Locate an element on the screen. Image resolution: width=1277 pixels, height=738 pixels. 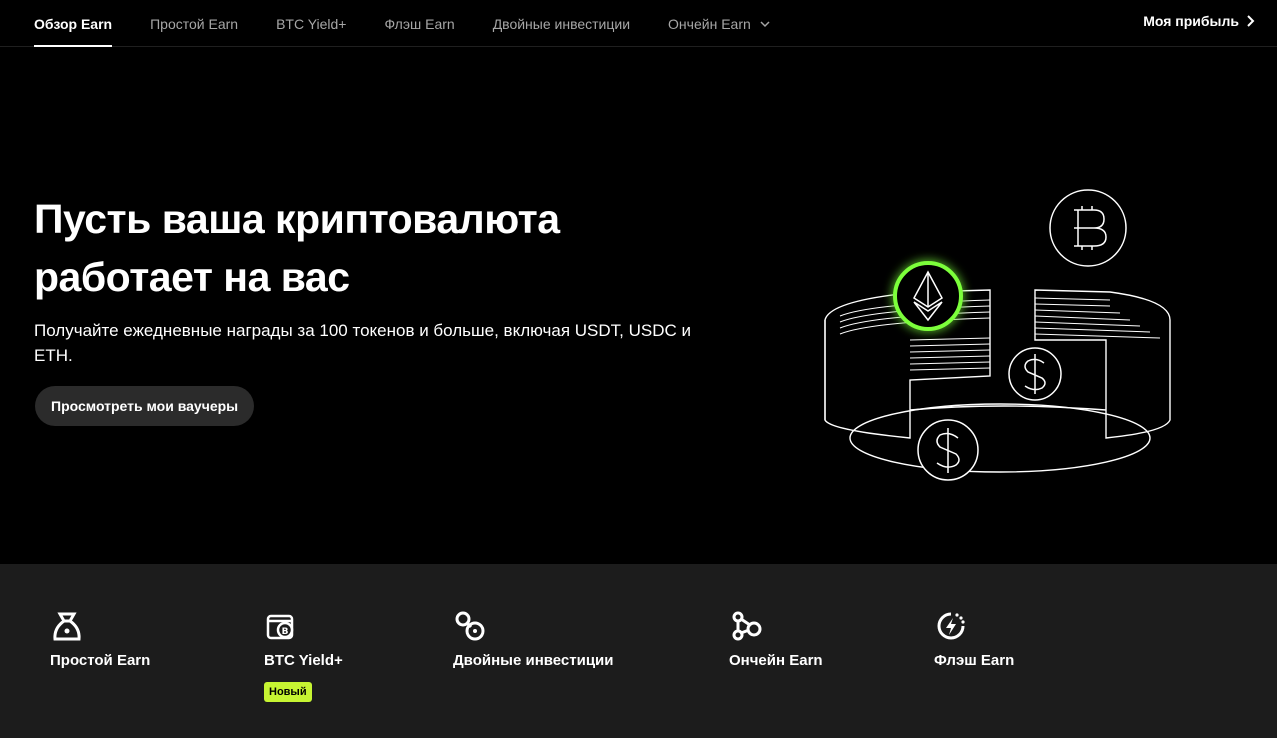
tab-flash-earn: Флэш Earn is located at coordinates (420, 23).